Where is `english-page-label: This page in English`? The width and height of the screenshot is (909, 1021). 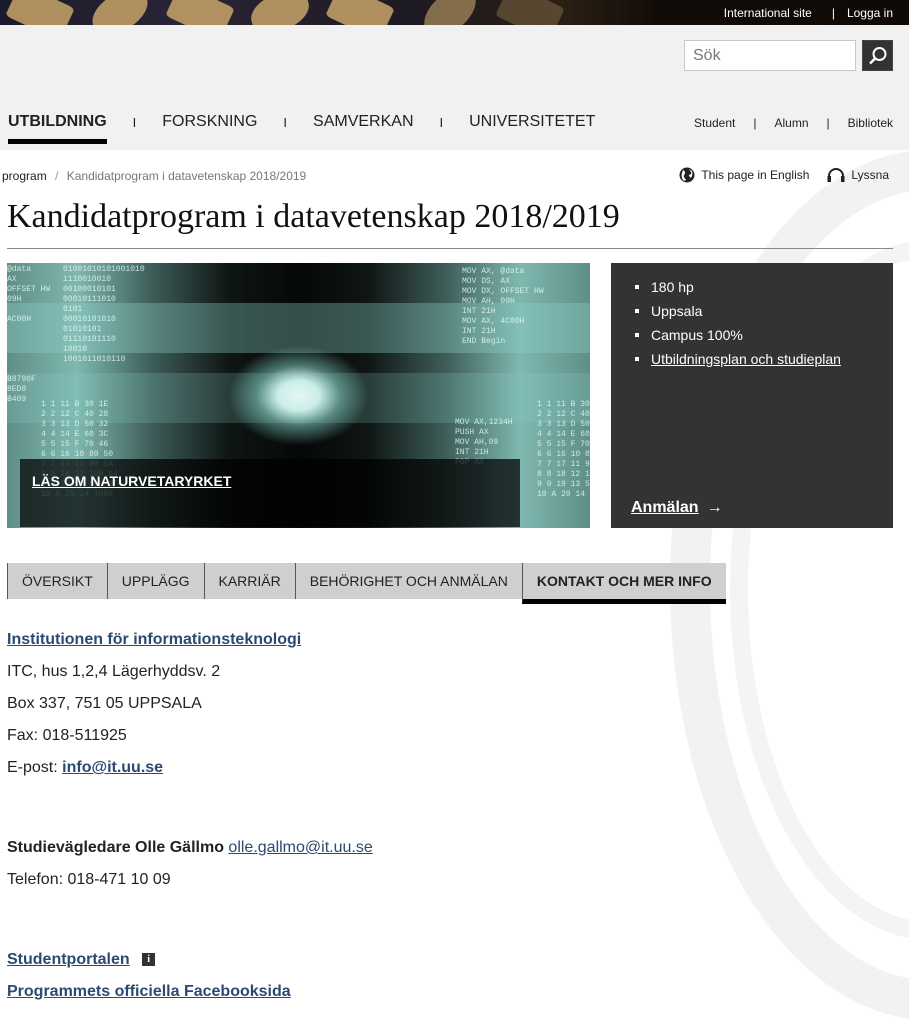
english-page-label: This page in English is located at coordinates (755, 175).